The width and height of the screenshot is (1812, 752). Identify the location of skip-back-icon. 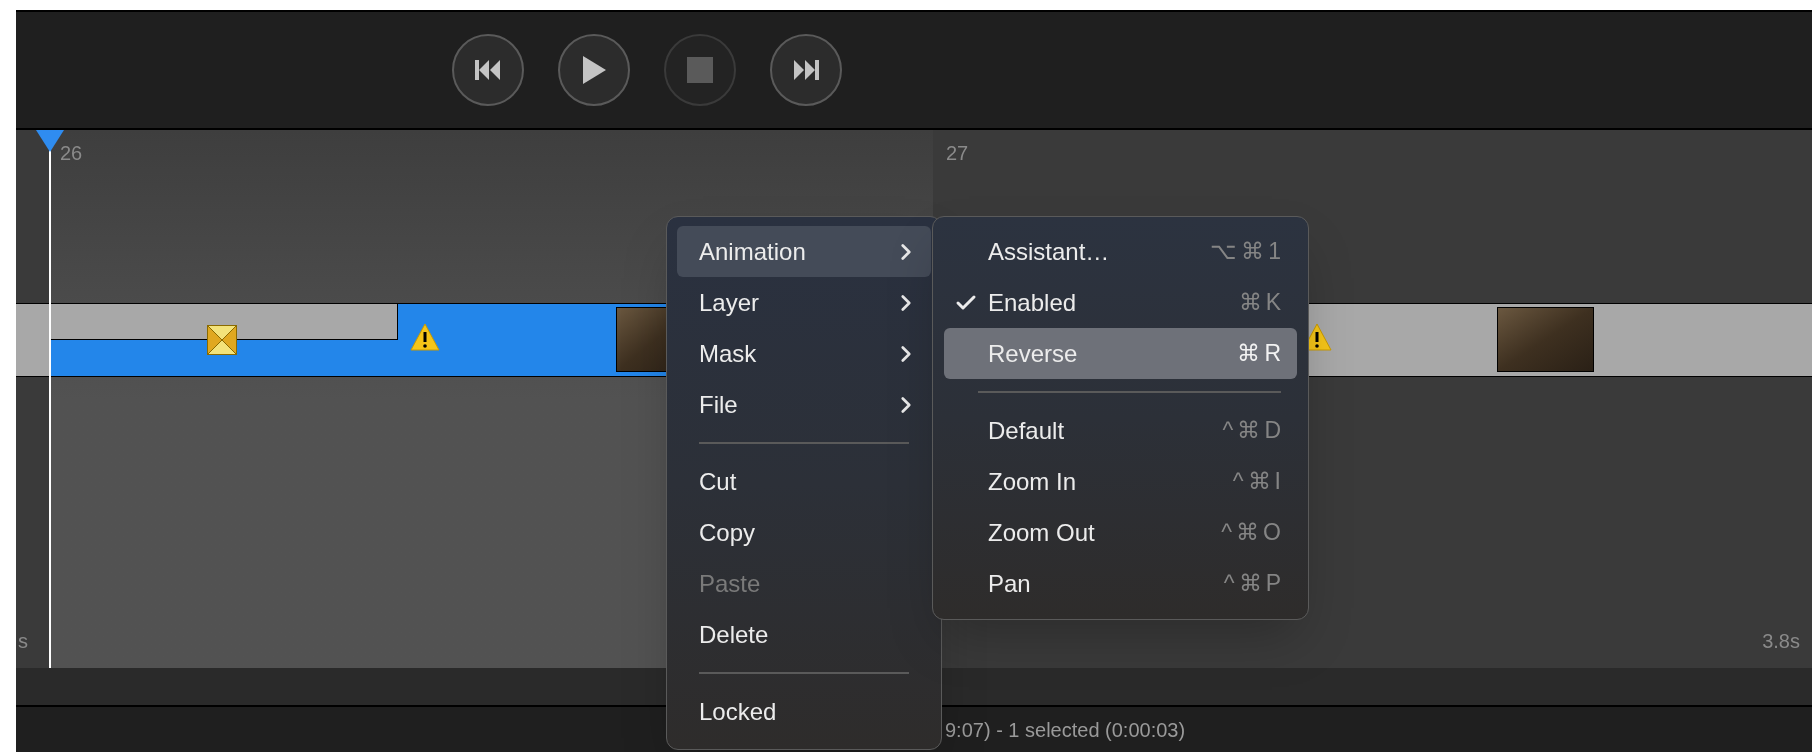
(488, 70).